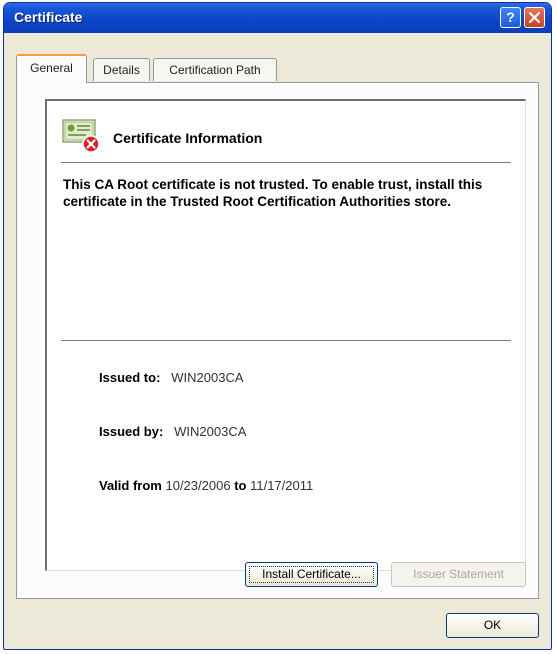  What do you see at coordinates (81, 136) in the screenshot?
I see `certificate-error-icon` at bounding box center [81, 136].